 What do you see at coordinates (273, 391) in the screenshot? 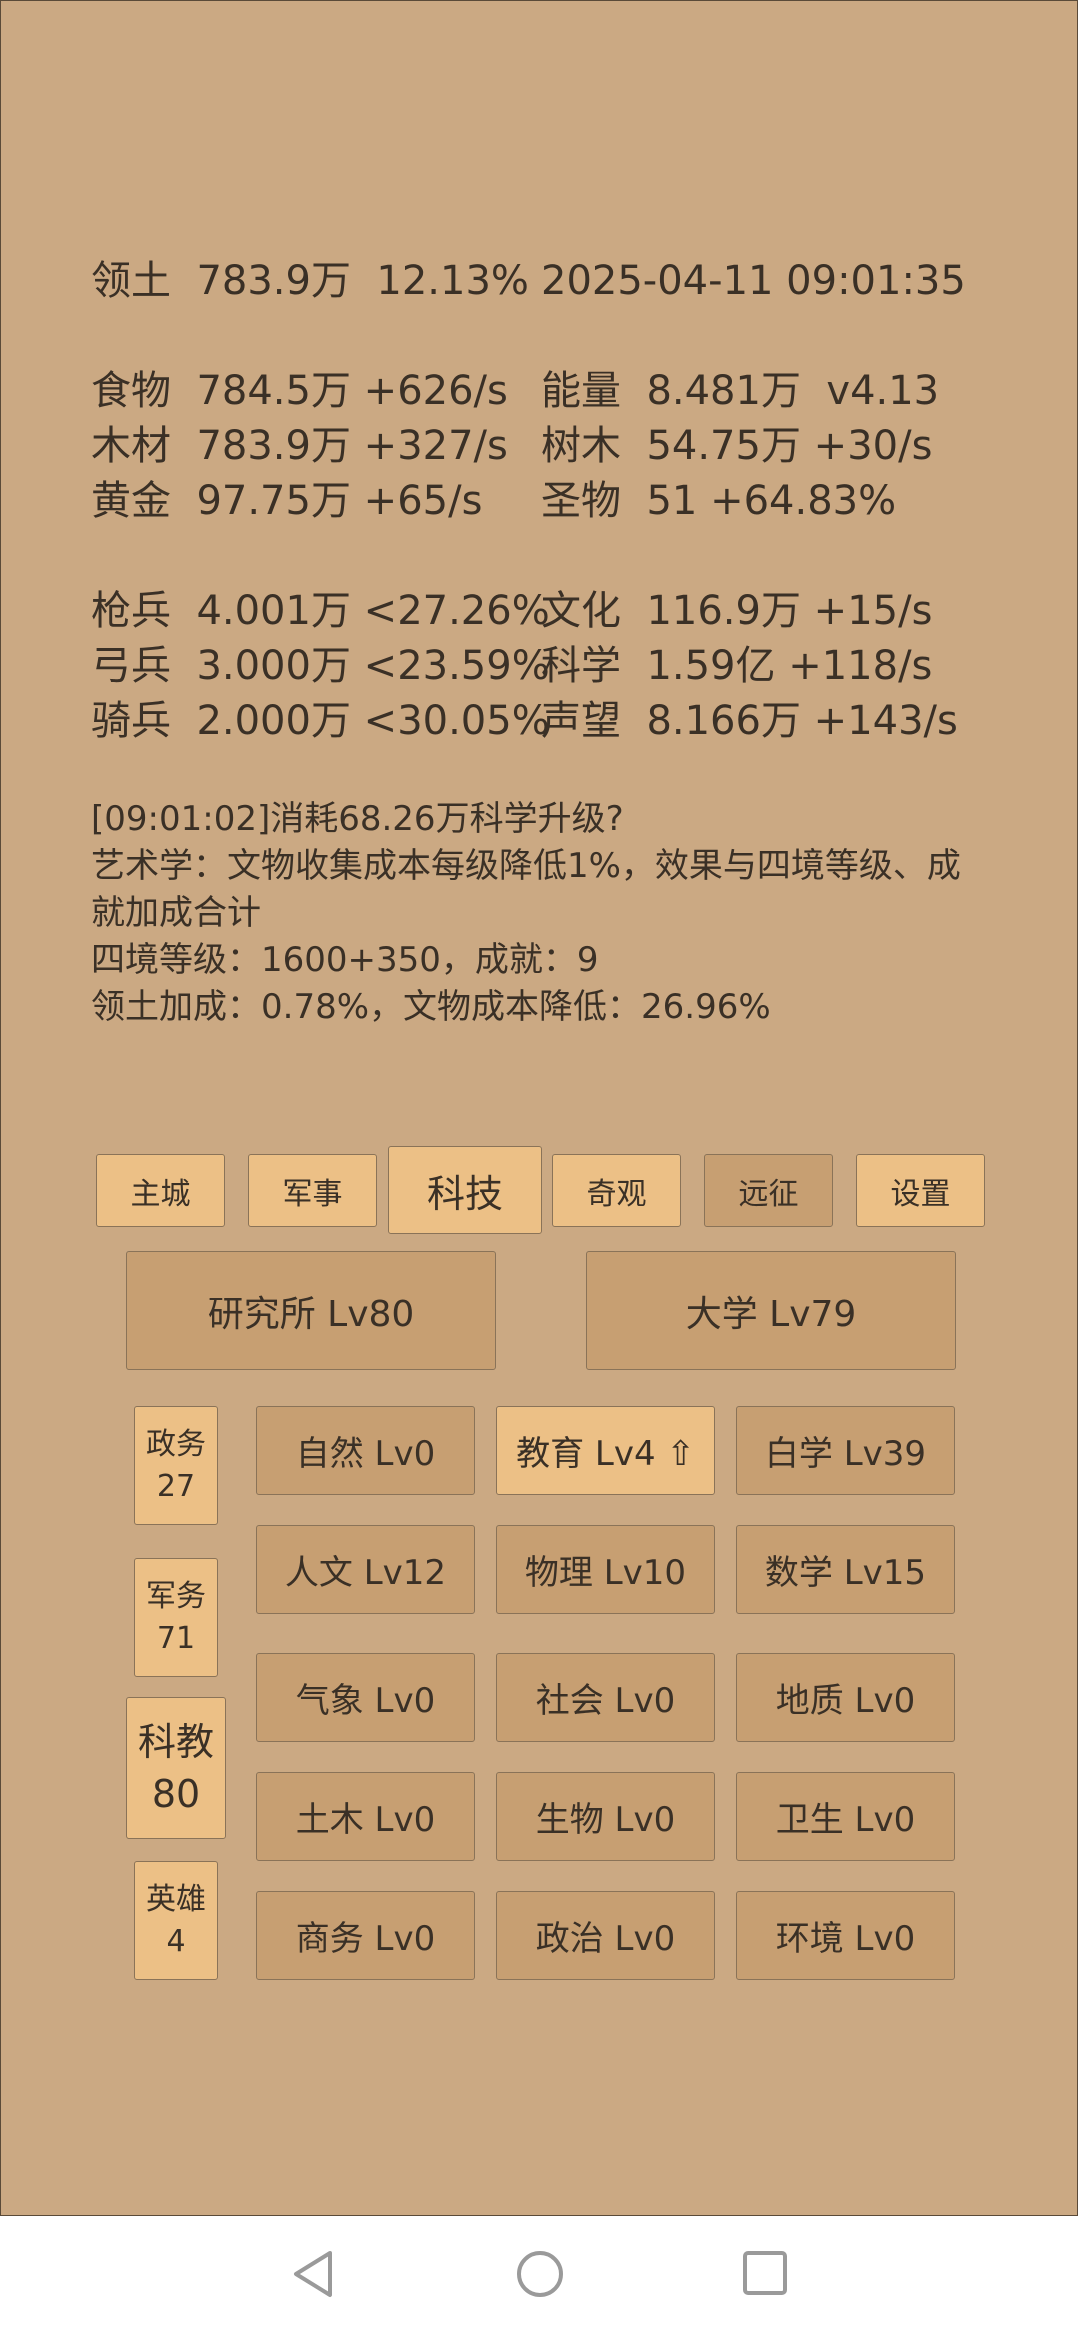
I see `stat-value: 784.5万` at bounding box center [273, 391].